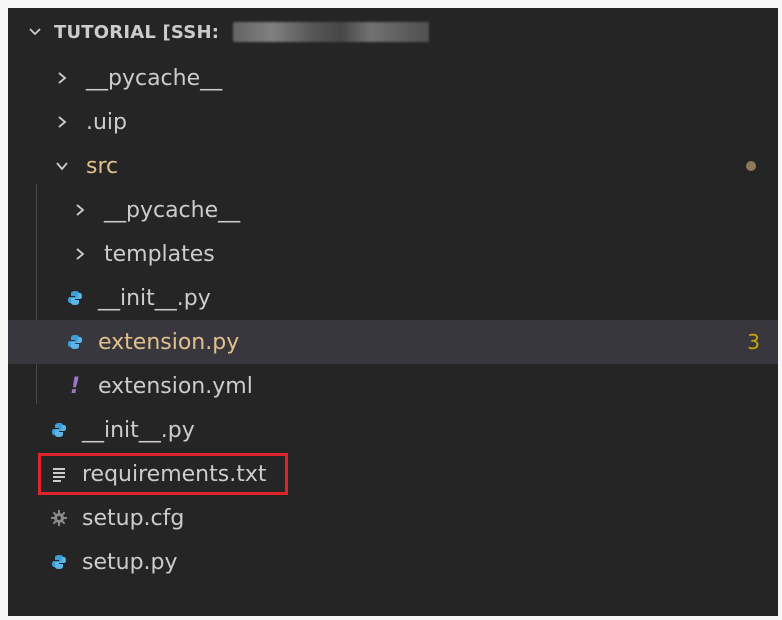 The image size is (782, 620). I want to click on tree-item-pycache: __pycache__, so click(393, 78).